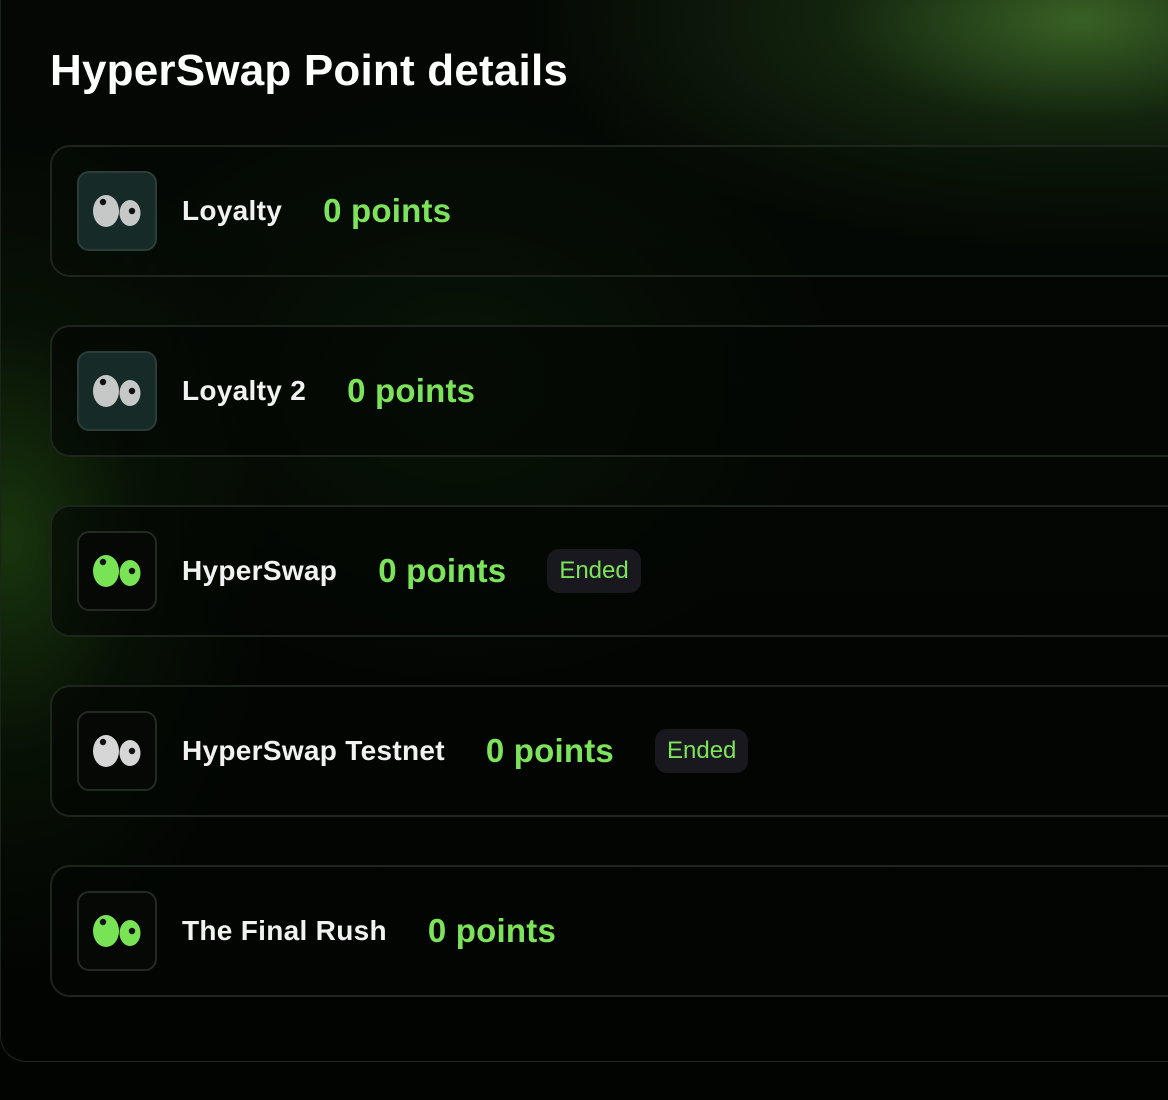 Image resolution: width=1168 pixels, height=1100 pixels. What do you see at coordinates (309, 70) in the screenshot?
I see `page-title: HyperSwap Point details` at bounding box center [309, 70].